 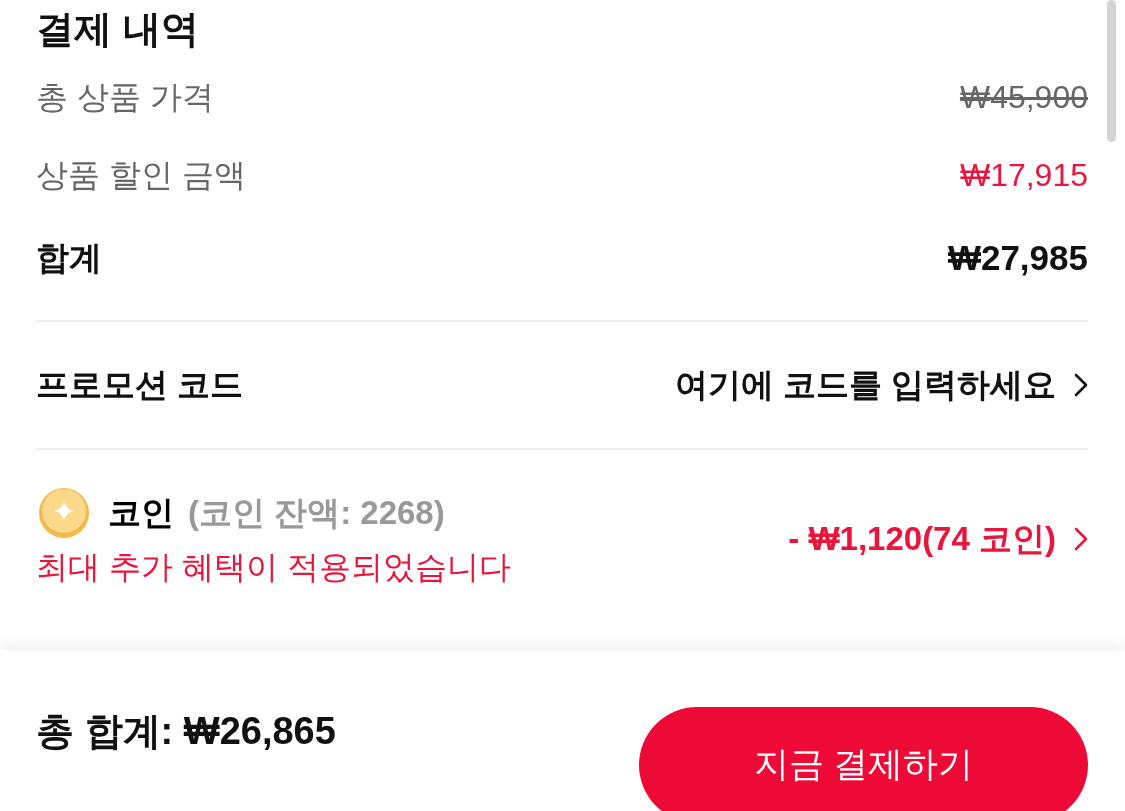 What do you see at coordinates (863, 758) in the screenshot?
I see `pay-now-button: 지금 결제하기` at bounding box center [863, 758].